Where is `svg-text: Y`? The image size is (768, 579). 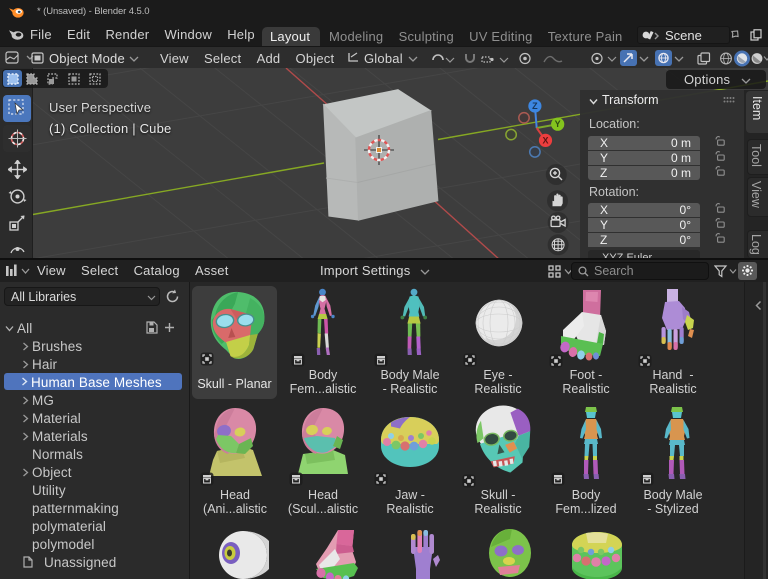
svg-text: Y is located at coordinates (558, 124).